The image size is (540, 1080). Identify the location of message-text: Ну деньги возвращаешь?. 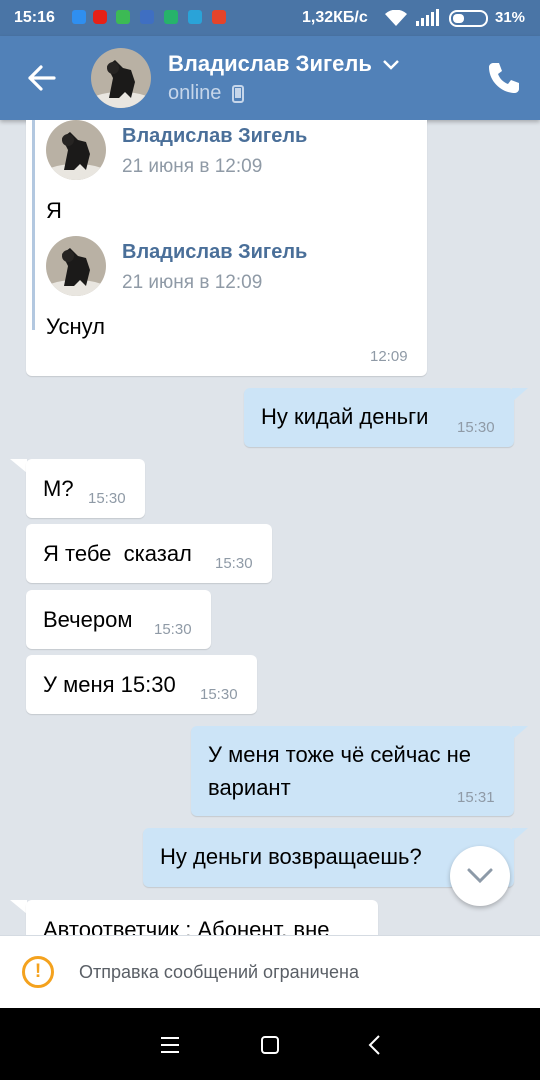
(291, 856).